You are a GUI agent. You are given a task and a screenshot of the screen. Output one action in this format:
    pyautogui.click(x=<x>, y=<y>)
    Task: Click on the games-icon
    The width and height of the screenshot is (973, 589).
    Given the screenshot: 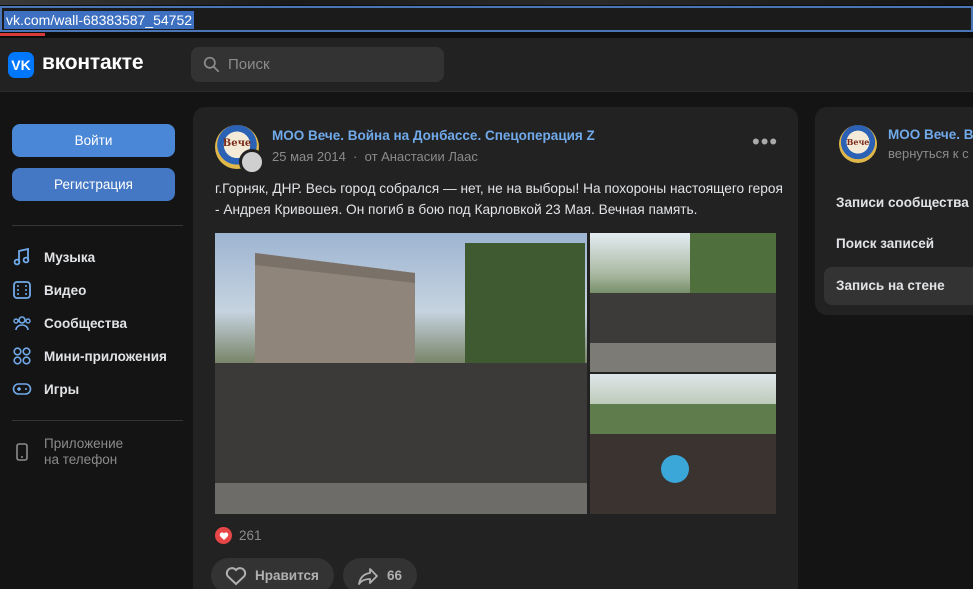 What is the action you would take?
    pyautogui.click(x=22, y=389)
    